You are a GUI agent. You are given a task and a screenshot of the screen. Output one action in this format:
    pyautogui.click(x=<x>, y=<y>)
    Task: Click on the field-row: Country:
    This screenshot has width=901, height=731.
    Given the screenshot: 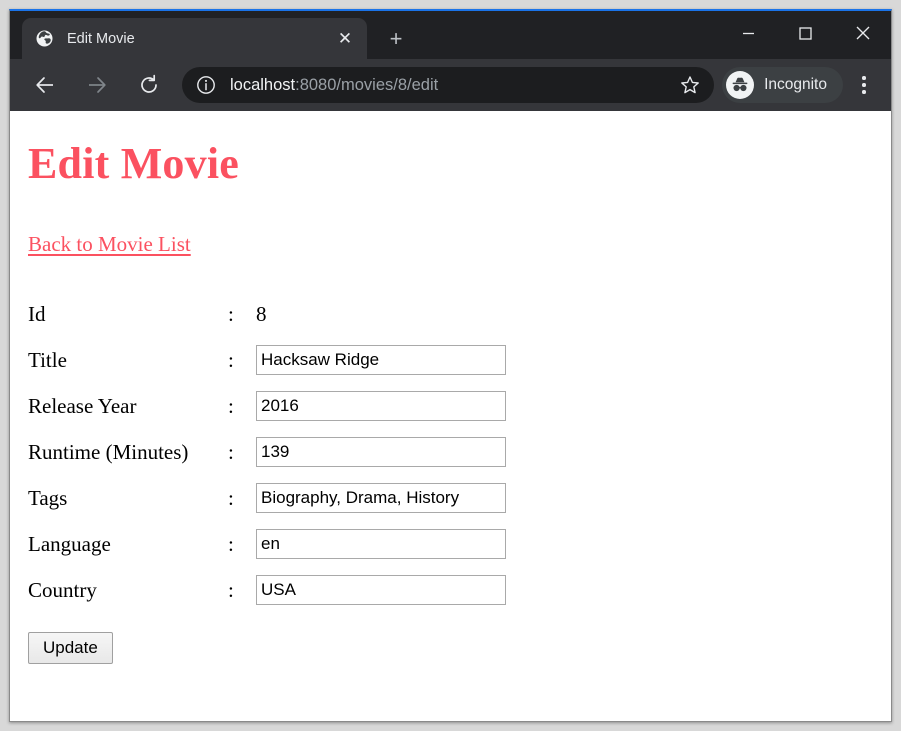 What is the action you would take?
    pyautogui.click(x=272, y=590)
    